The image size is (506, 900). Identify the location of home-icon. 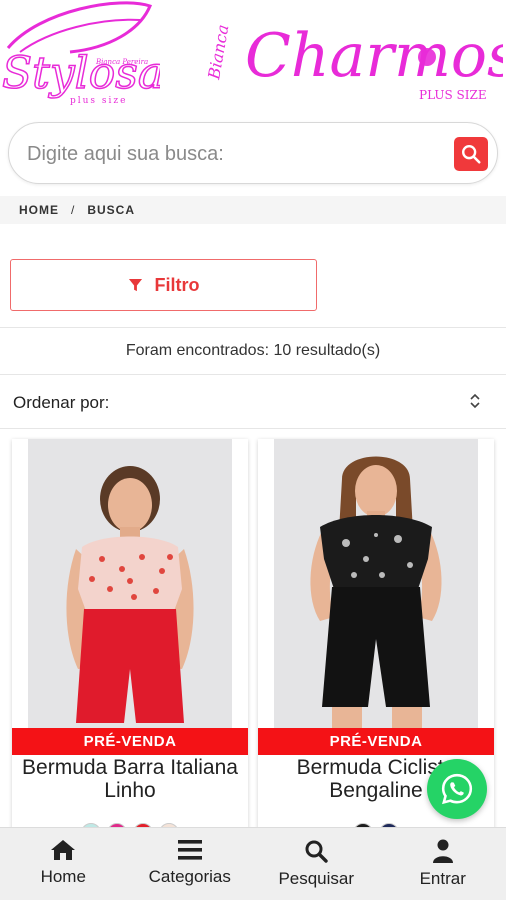
(63, 850).